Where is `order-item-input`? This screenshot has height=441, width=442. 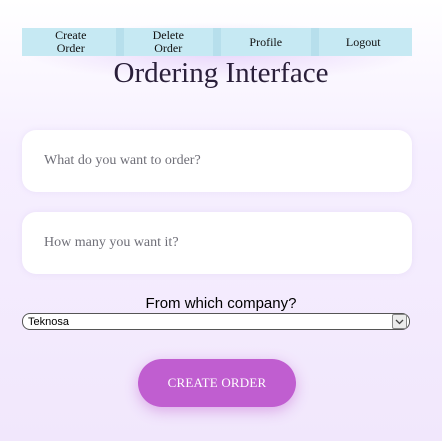
order-item-input is located at coordinates (217, 161).